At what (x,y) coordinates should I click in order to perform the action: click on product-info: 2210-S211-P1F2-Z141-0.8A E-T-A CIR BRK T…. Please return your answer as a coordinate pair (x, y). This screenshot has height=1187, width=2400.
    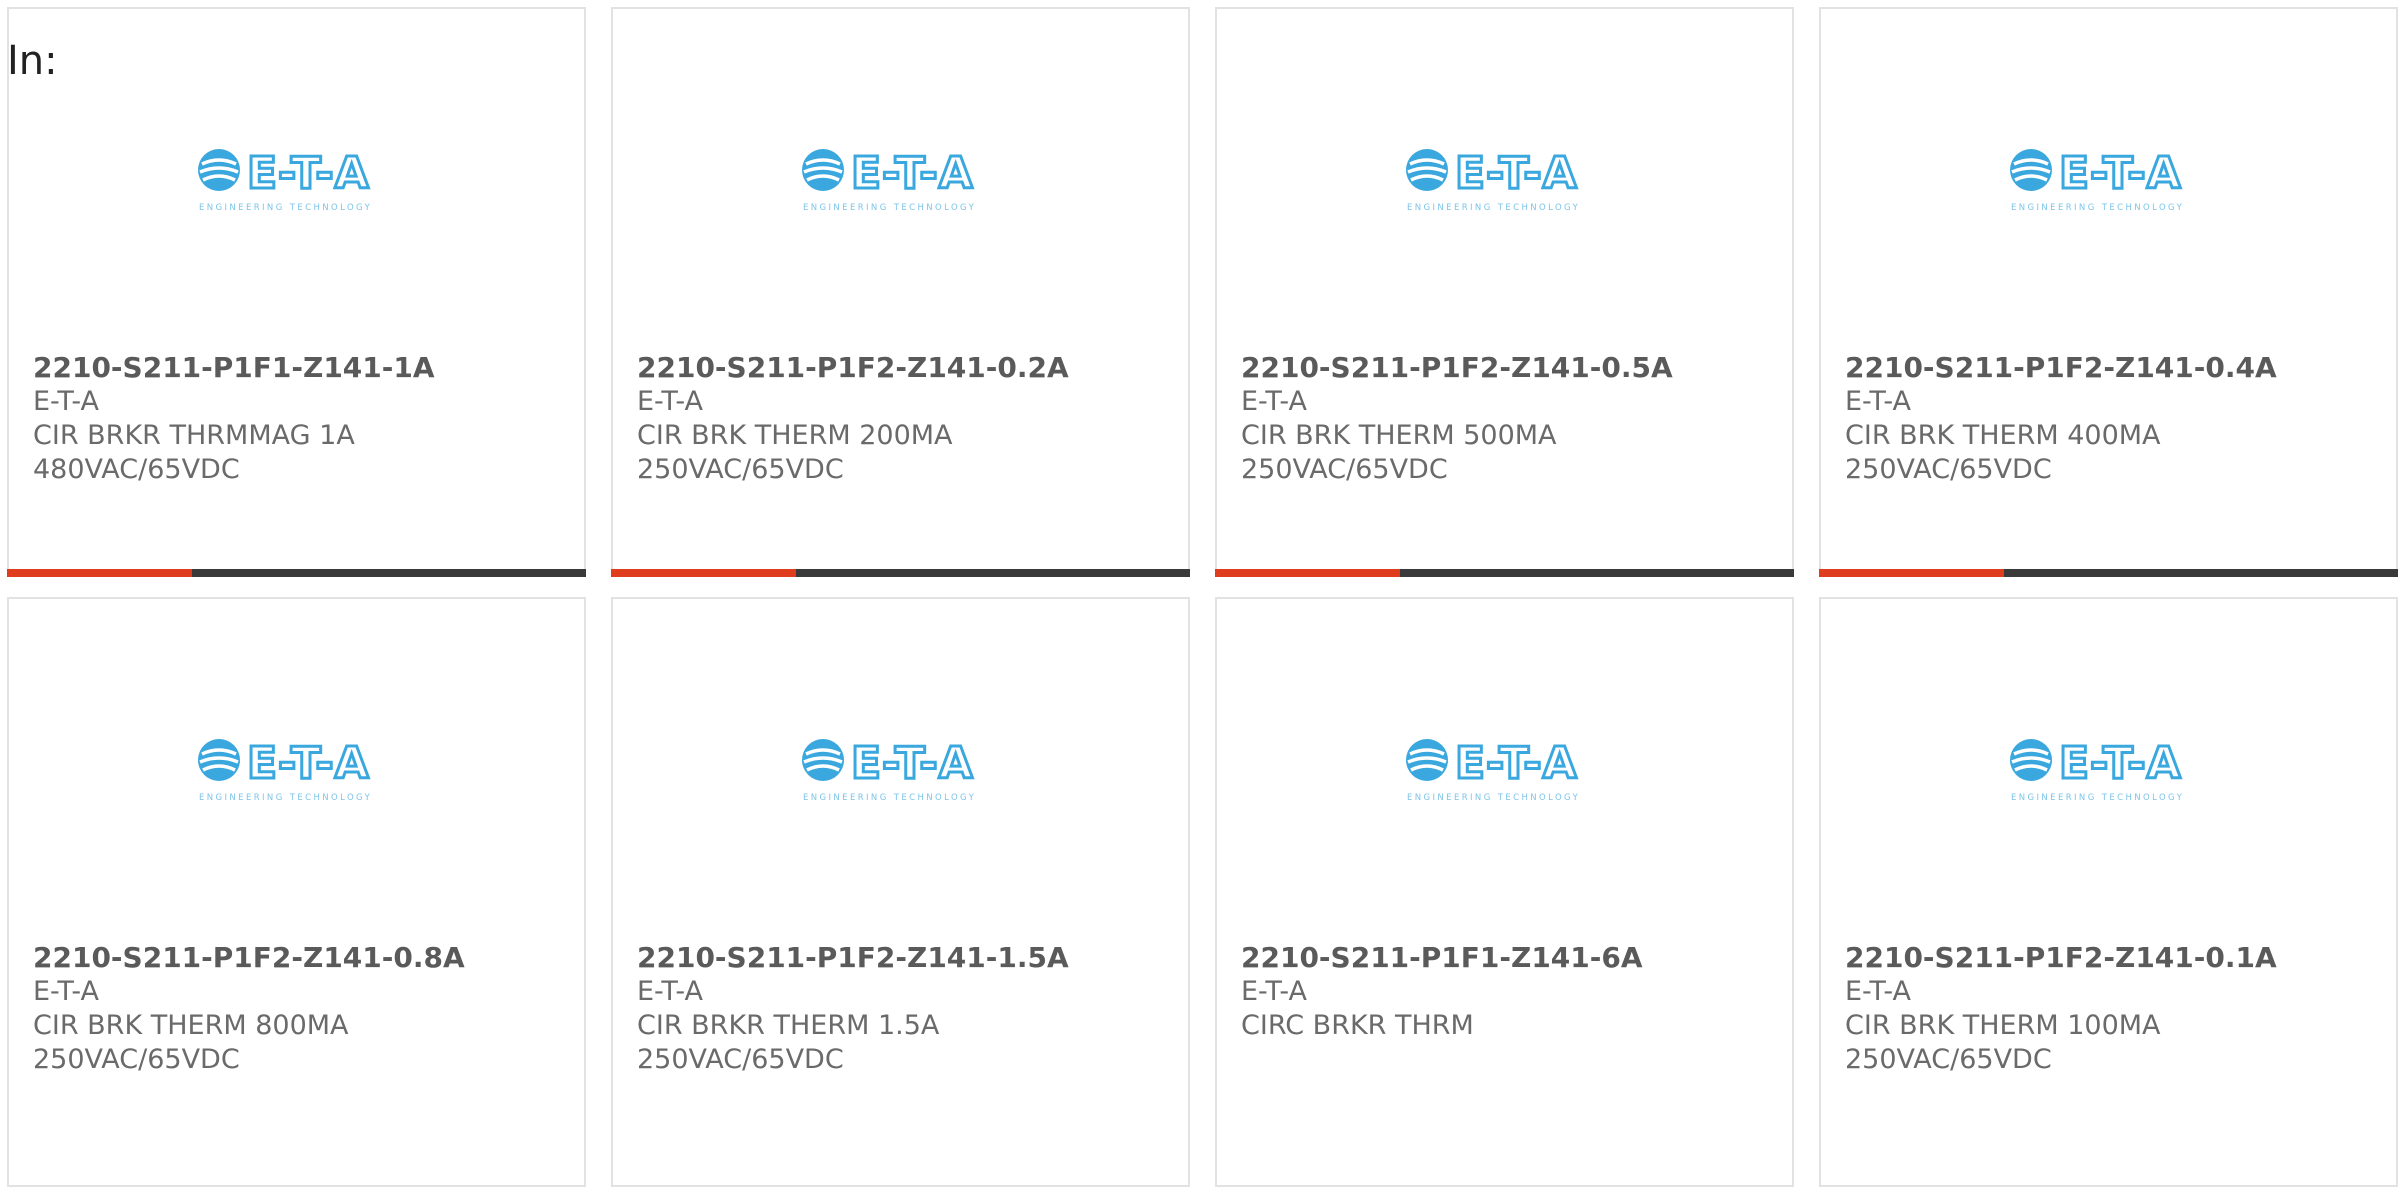
    Looking at the image, I should click on (303, 1009).